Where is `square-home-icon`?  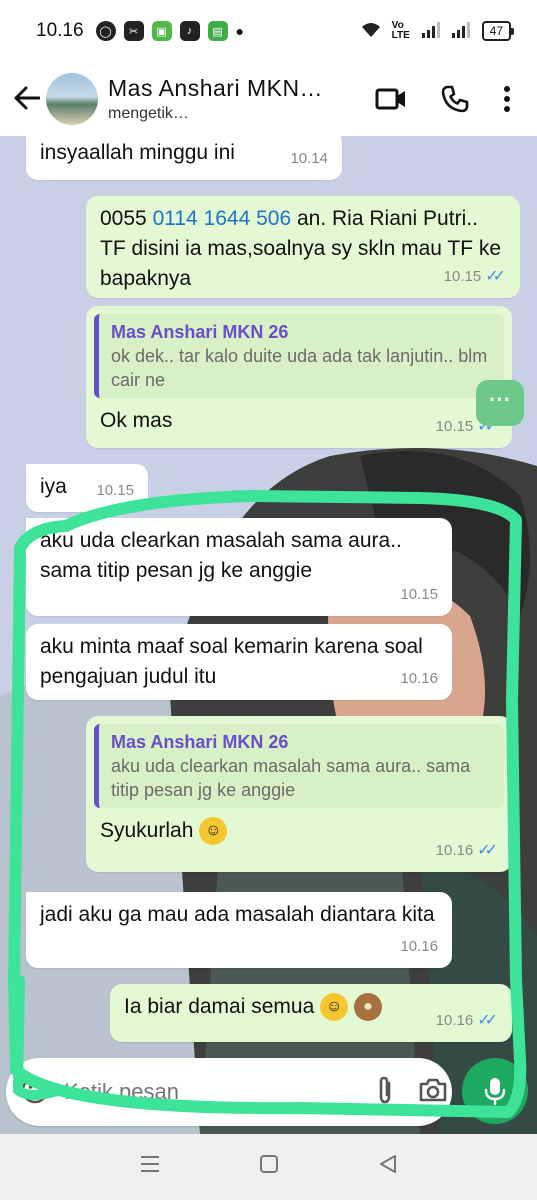
square-home-icon is located at coordinates (269, 1164).